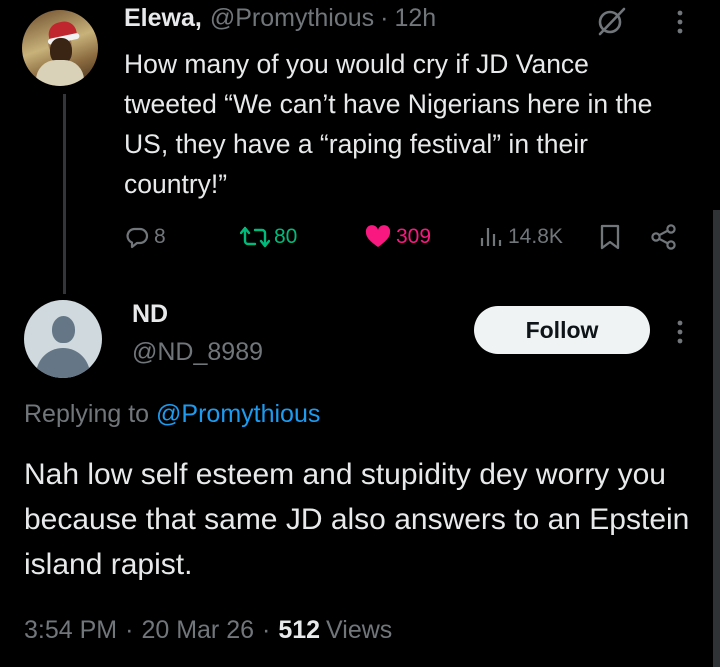 The width and height of the screenshot is (720, 667). Describe the element at coordinates (535, 236) in the screenshot. I see `views-count: 14.8K` at that location.